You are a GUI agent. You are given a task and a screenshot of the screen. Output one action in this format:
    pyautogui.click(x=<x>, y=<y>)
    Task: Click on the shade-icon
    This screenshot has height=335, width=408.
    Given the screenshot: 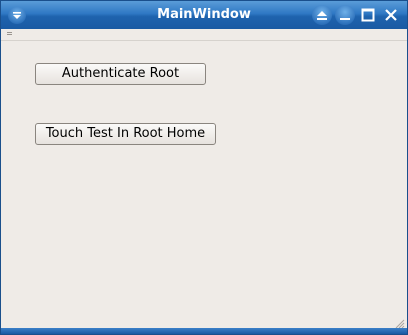 What is the action you would take?
    pyautogui.click(x=322, y=15)
    